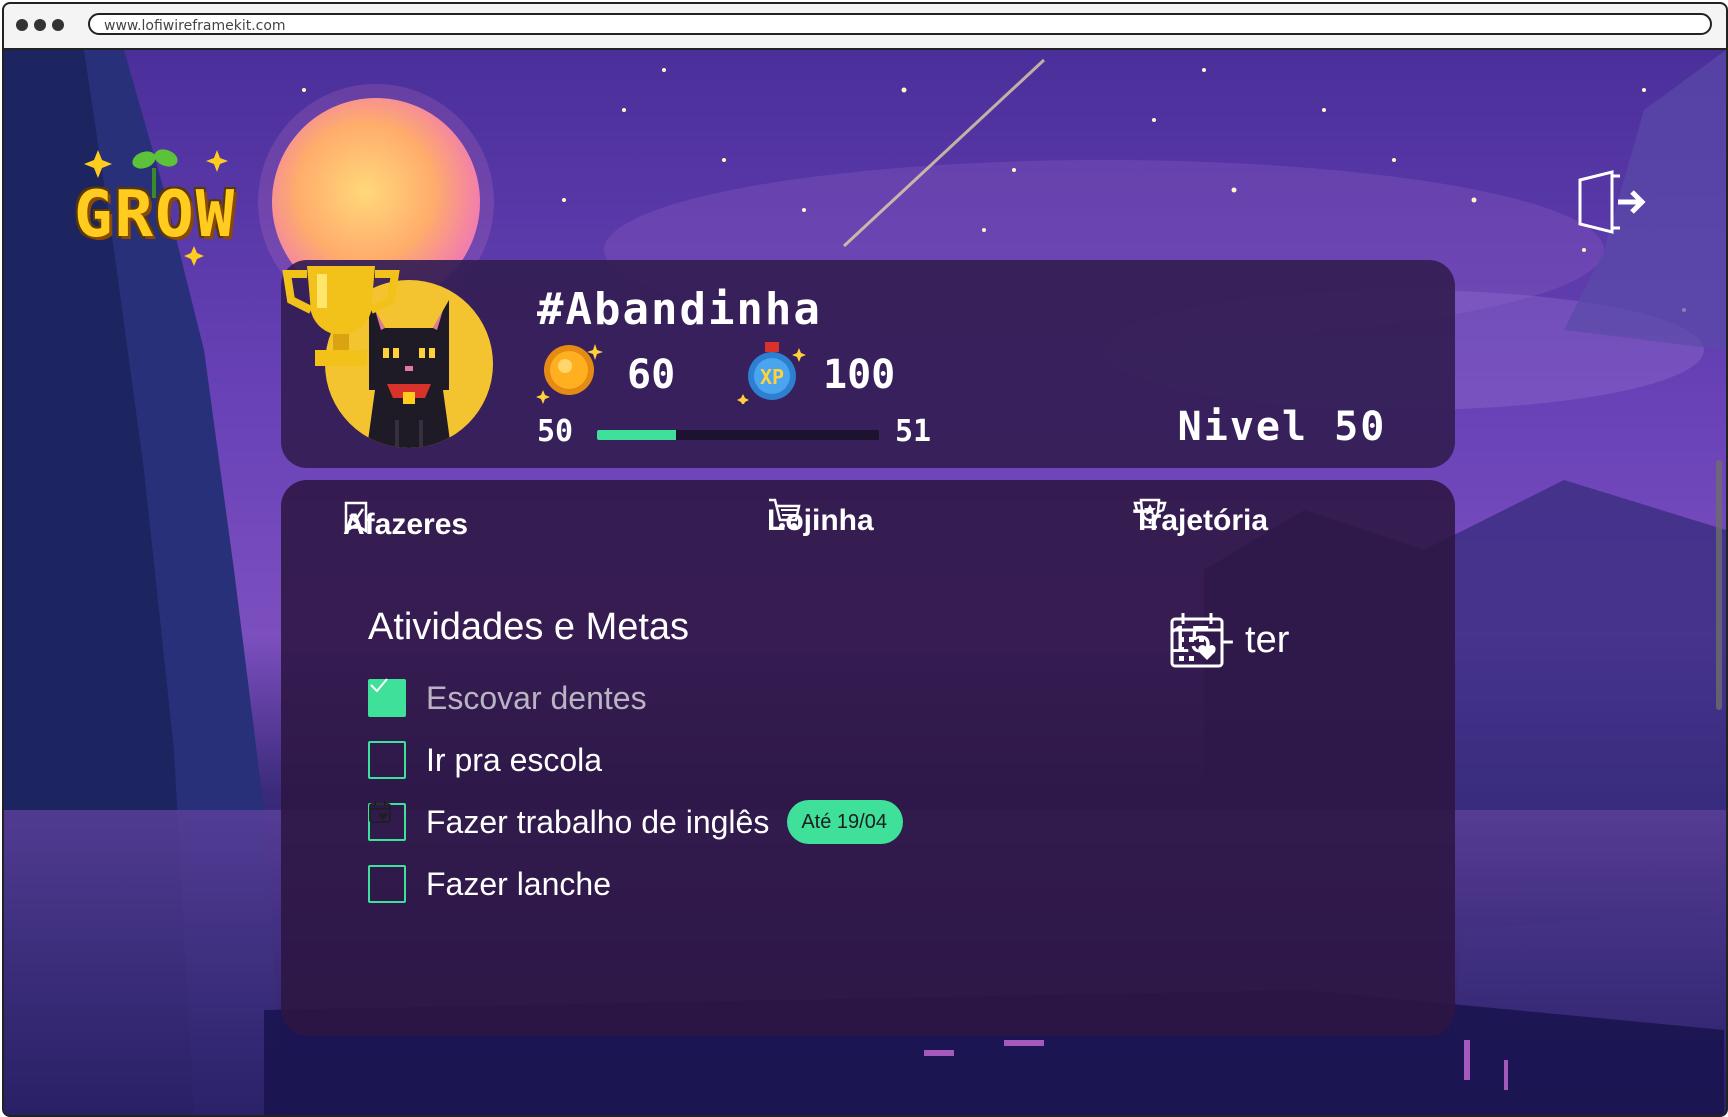 Image resolution: width=1728 pixels, height=1117 pixels. What do you see at coordinates (155, 215) in the screenshot?
I see `logo-wordmark: GROW` at bounding box center [155, 215].